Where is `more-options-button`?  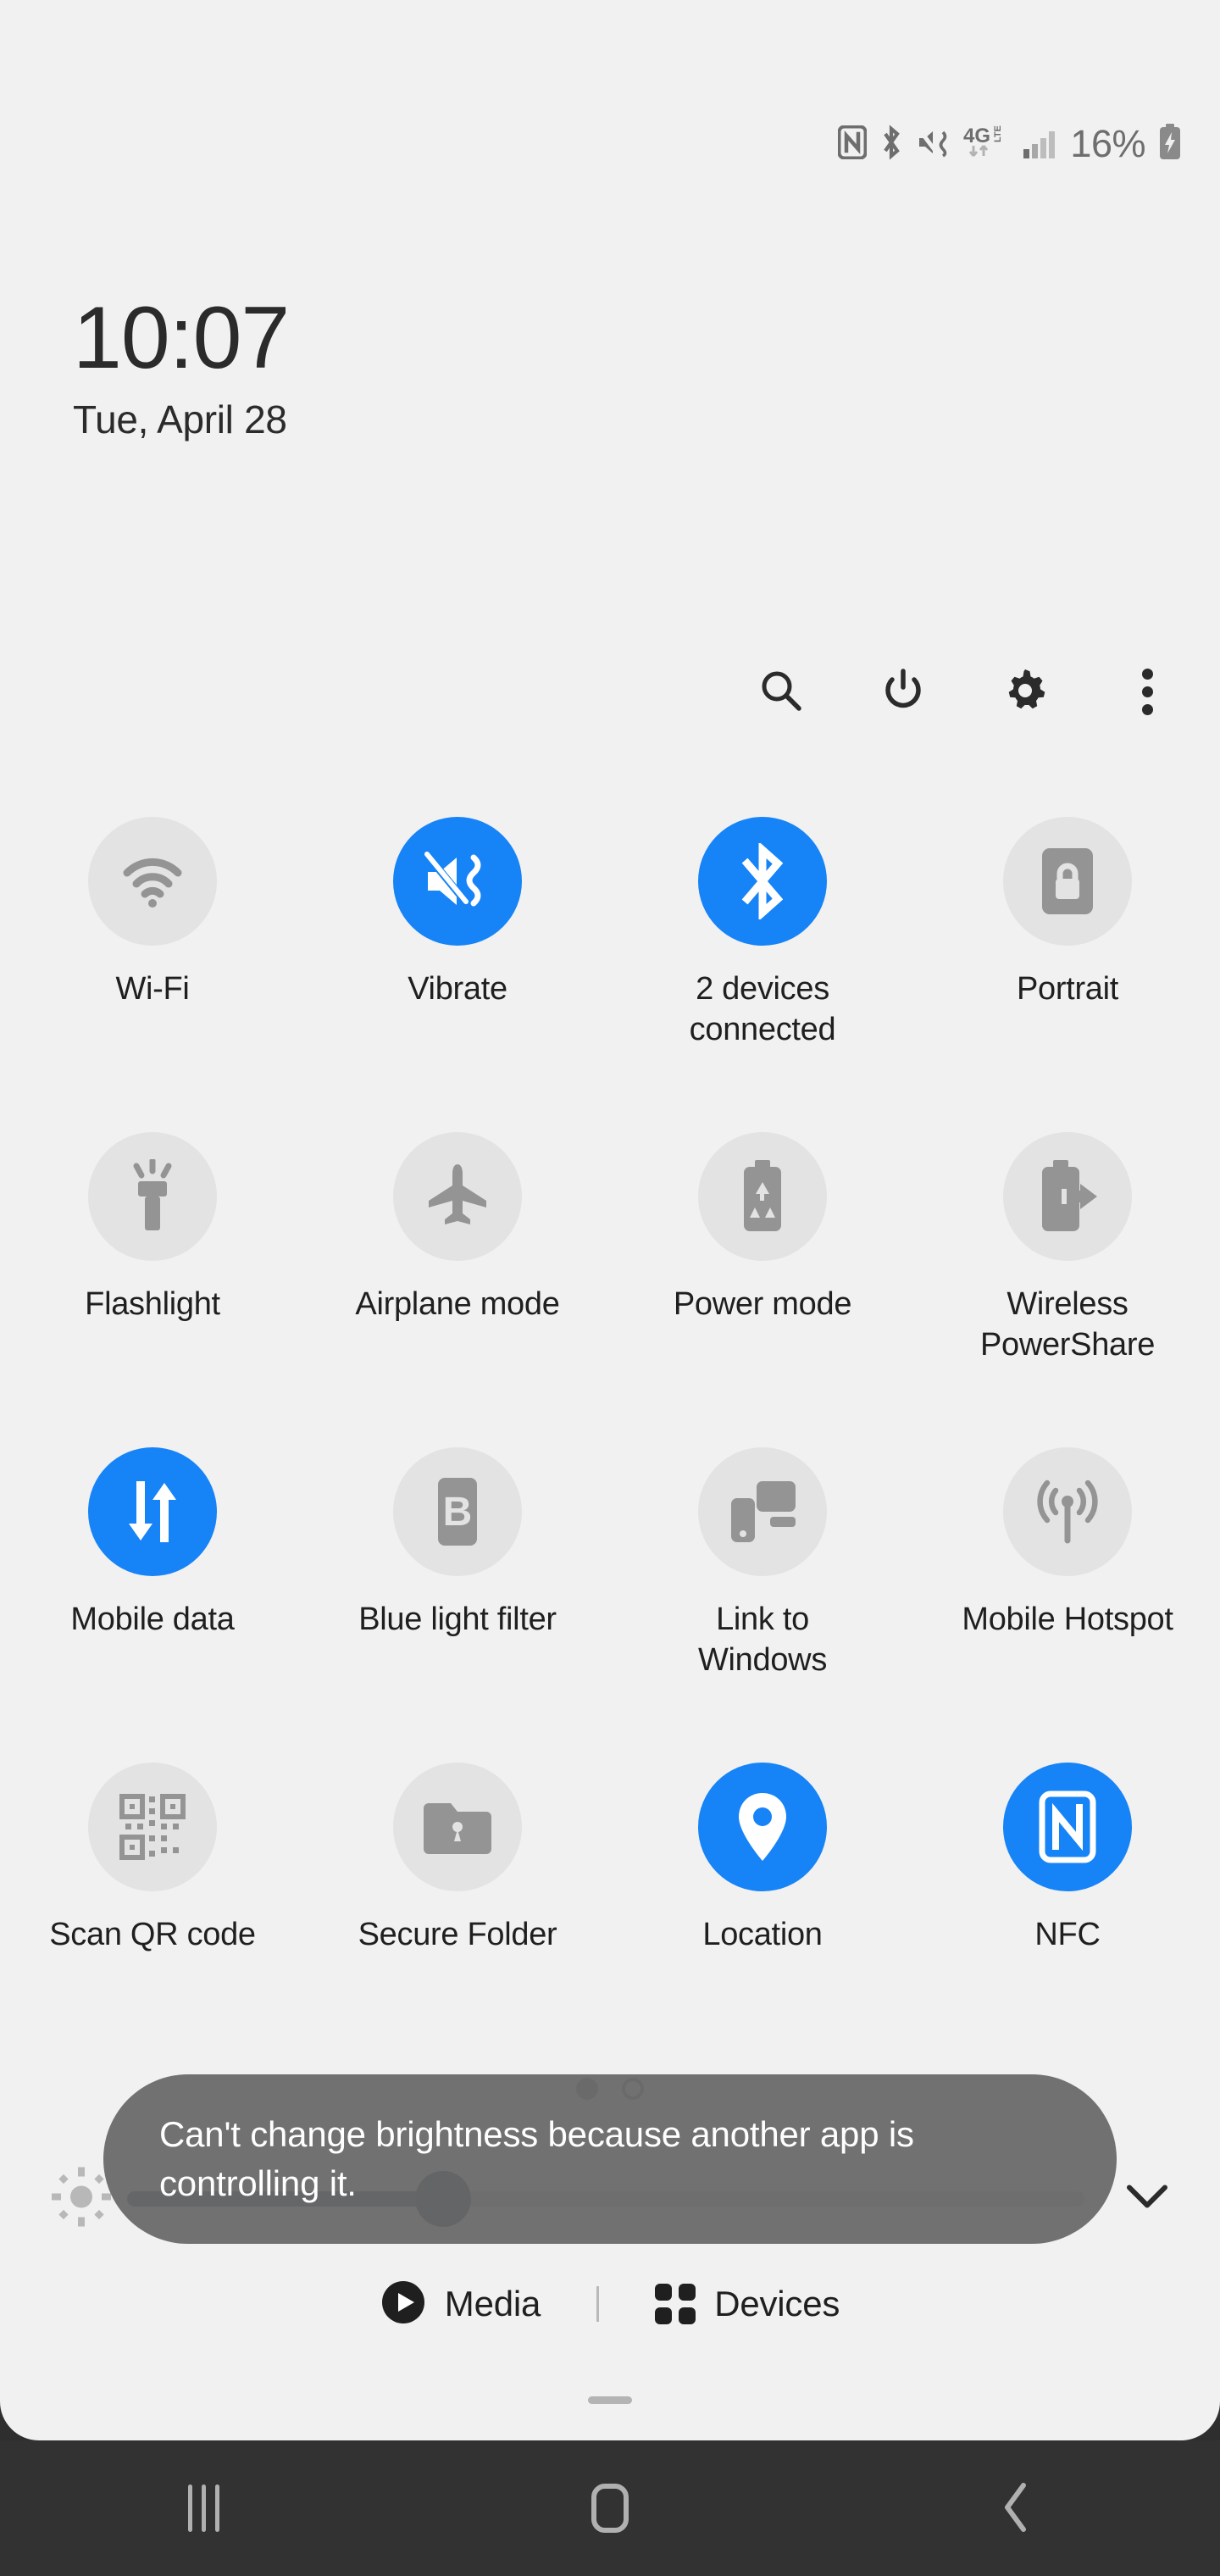 more-options-button is located at coordinates (1147, 691).